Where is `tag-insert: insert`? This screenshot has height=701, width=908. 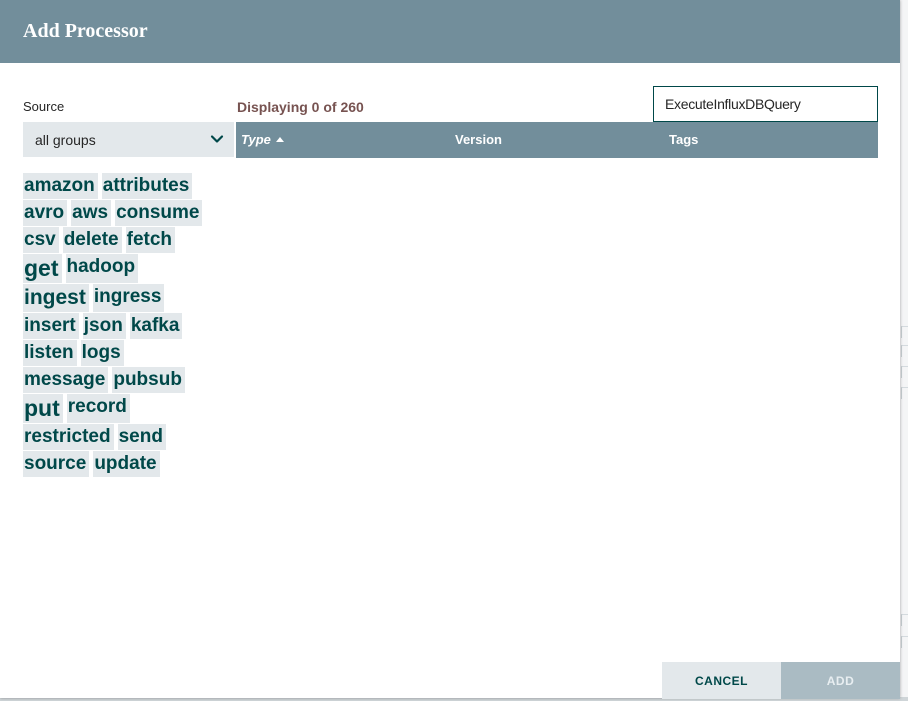 tag-insert: insert is located at coordinates (51, 326).